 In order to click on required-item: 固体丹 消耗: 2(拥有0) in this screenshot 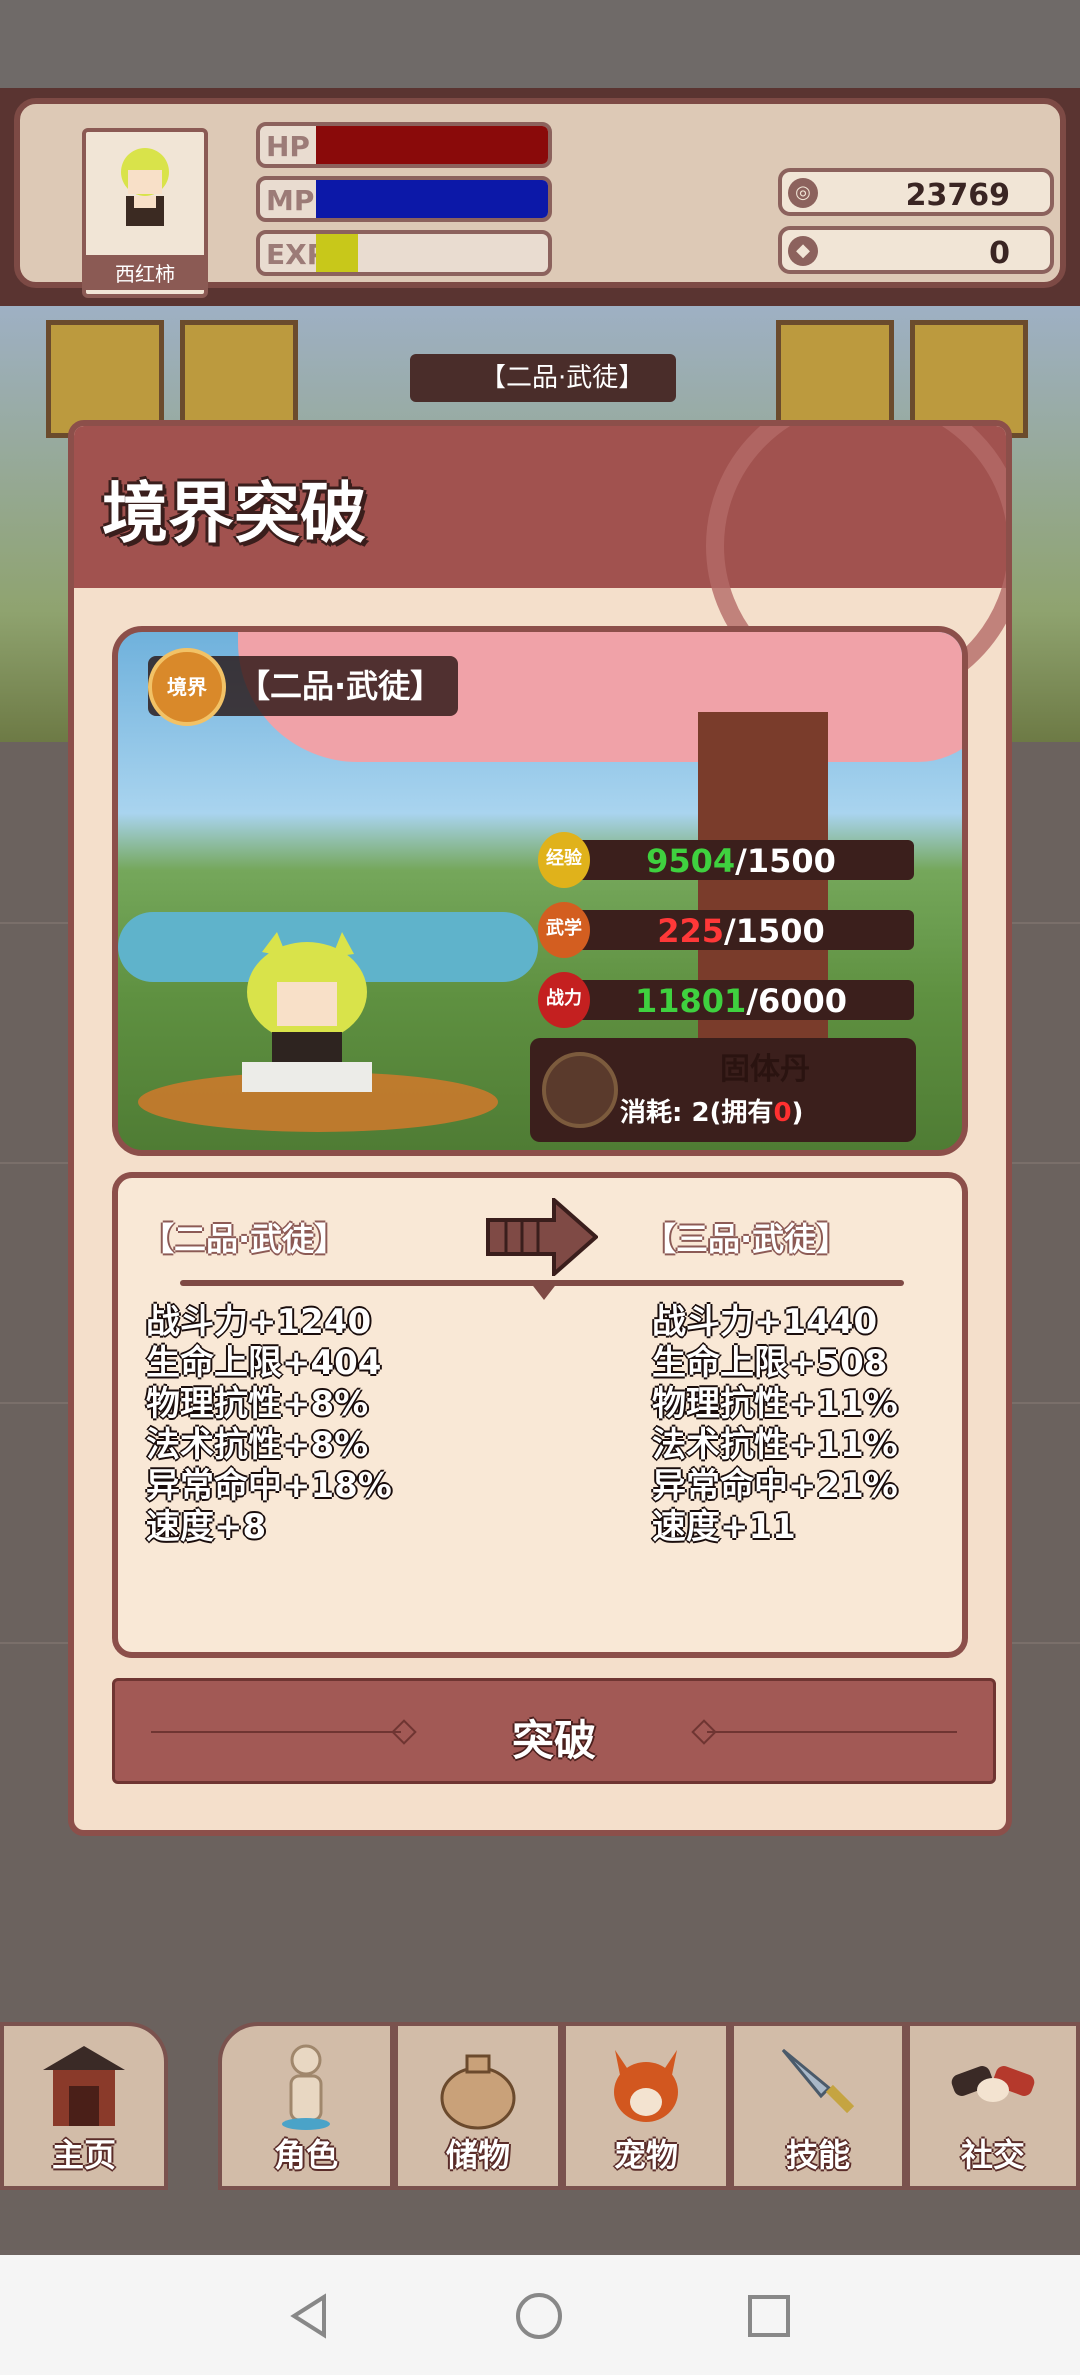, I will do `click(723, 1090)`.